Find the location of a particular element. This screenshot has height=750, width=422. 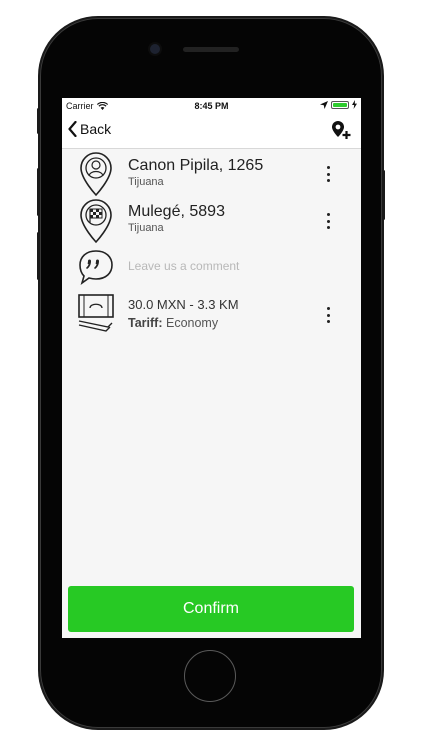

person-pin-icon is located at coordinates (96, 174).